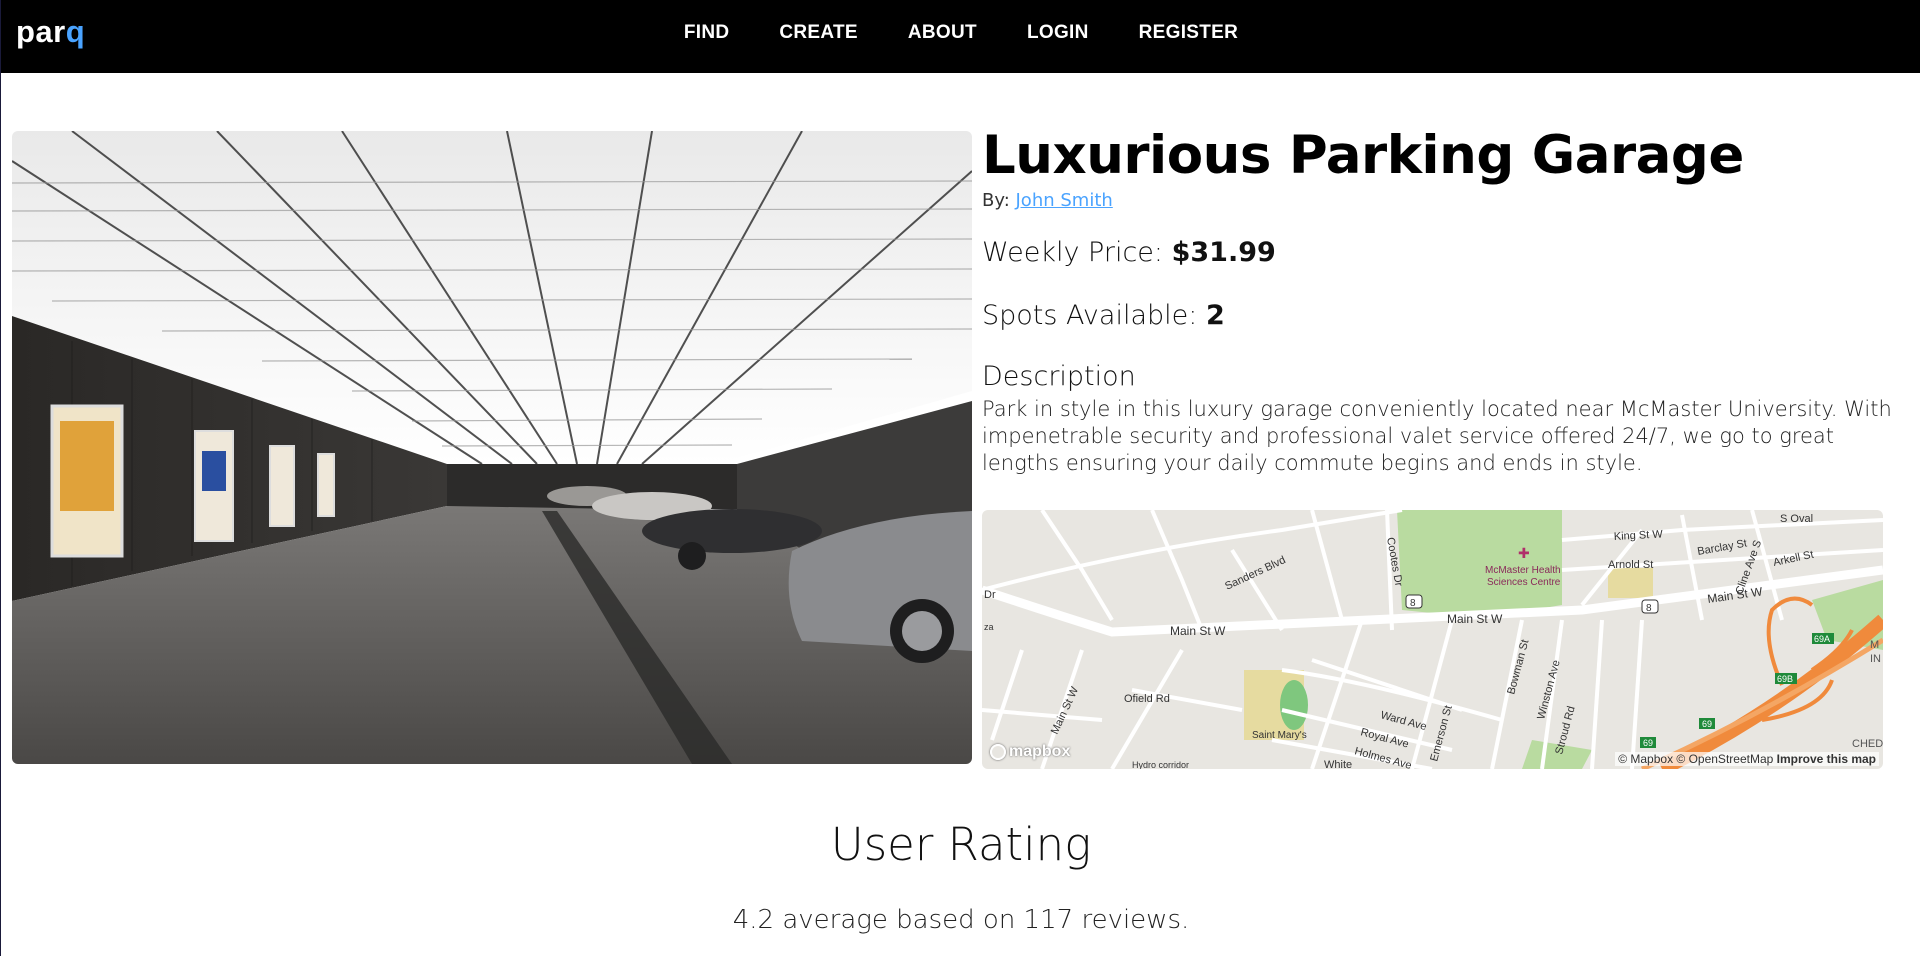  Describe the element at coordinates (1384, 738) in the screenshot. I see `svg-text: Royal Ave` at that location.